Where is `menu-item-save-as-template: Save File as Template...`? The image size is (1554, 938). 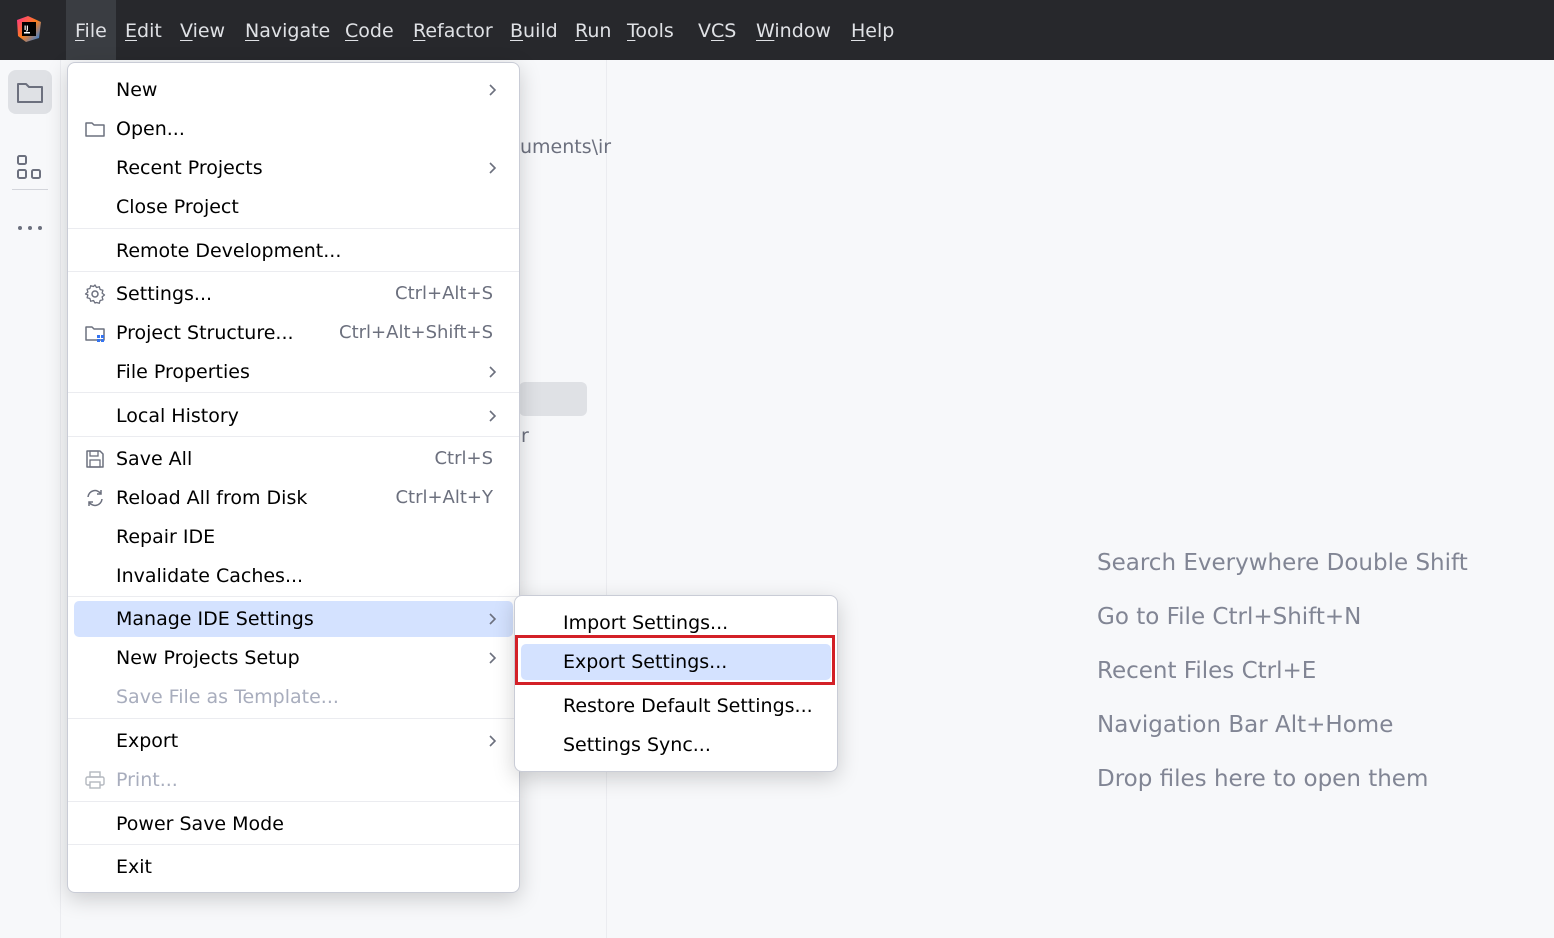
menu-item-save-as-template: Save File as Template... is located at coordinates (293, 697).